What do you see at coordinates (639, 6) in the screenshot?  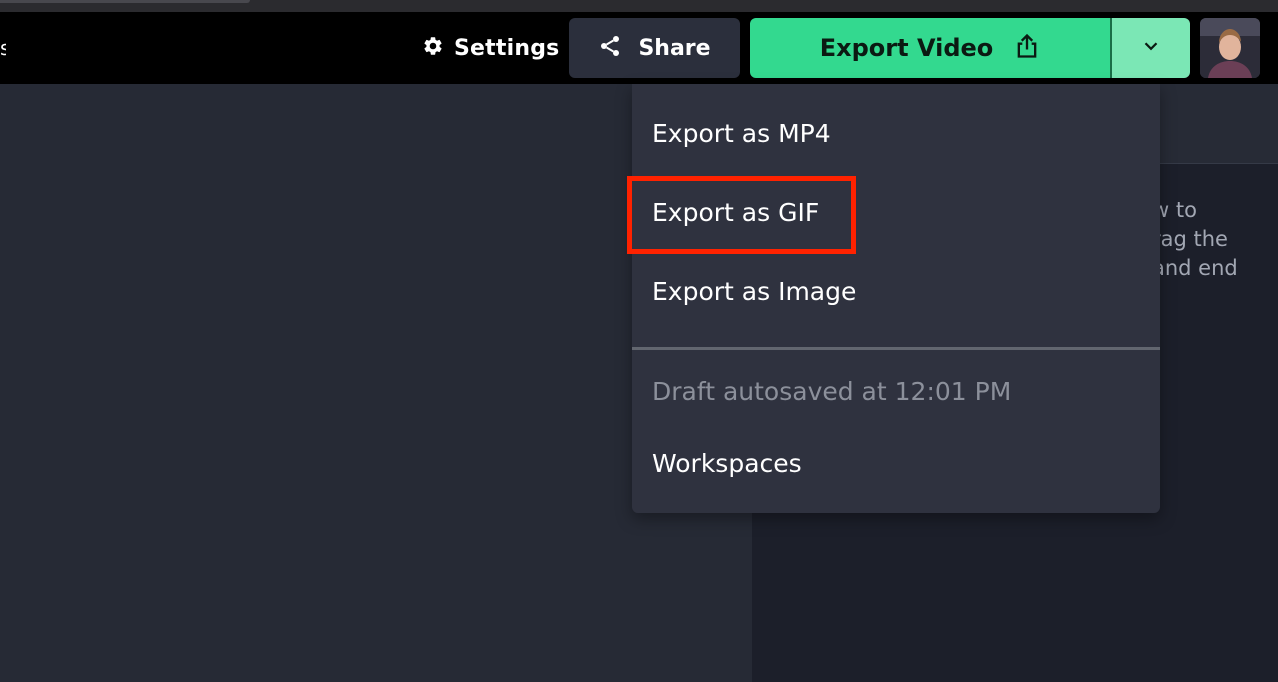 I see `browser-chrome-strip` at bounding box center [639, 6].